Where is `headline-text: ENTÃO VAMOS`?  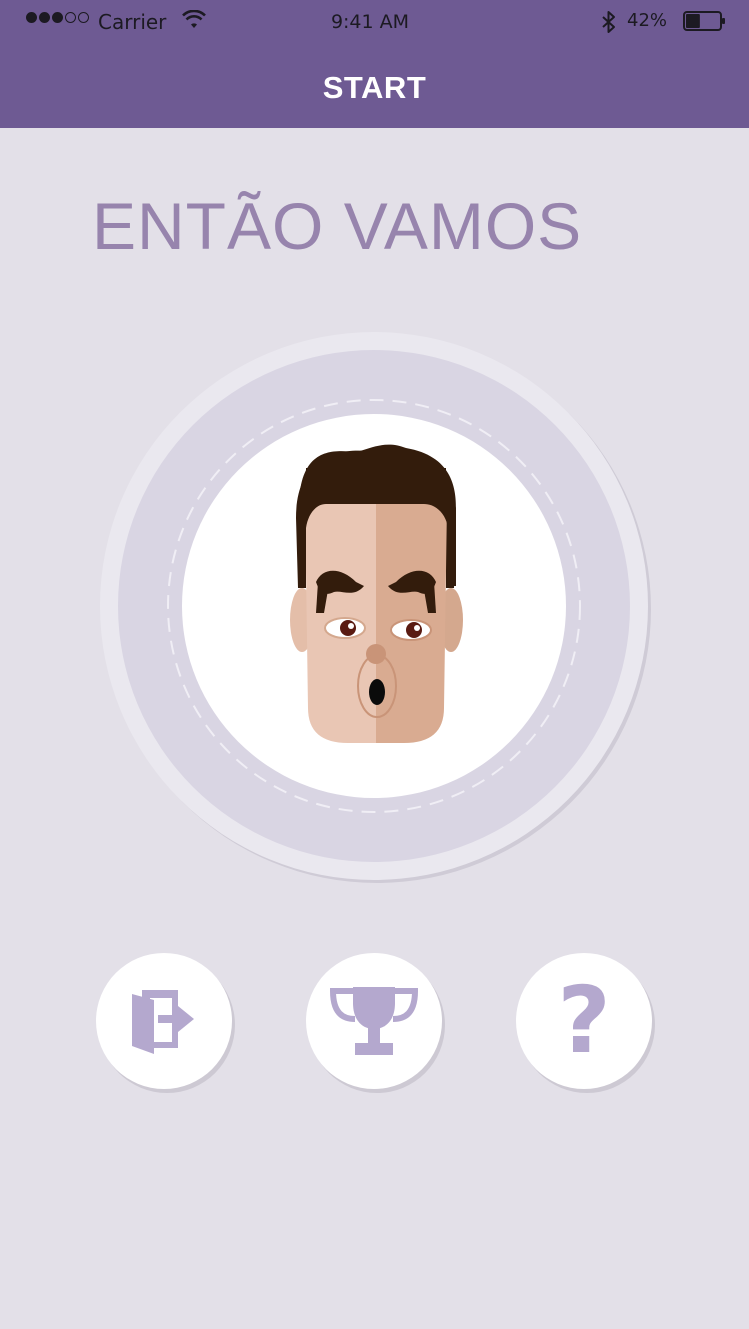
headline-text: ENTÃO VAMOS is located at coordinates (337, 226).